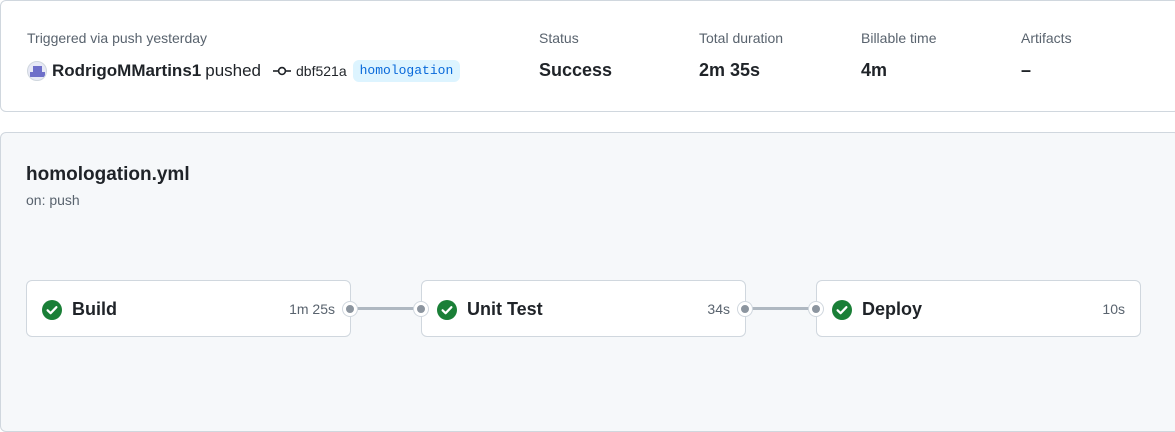  What do you see at coordinates (505, 309) in the screenshot?
I see `job-name: Unit Test` at bounding box center [505, 309].